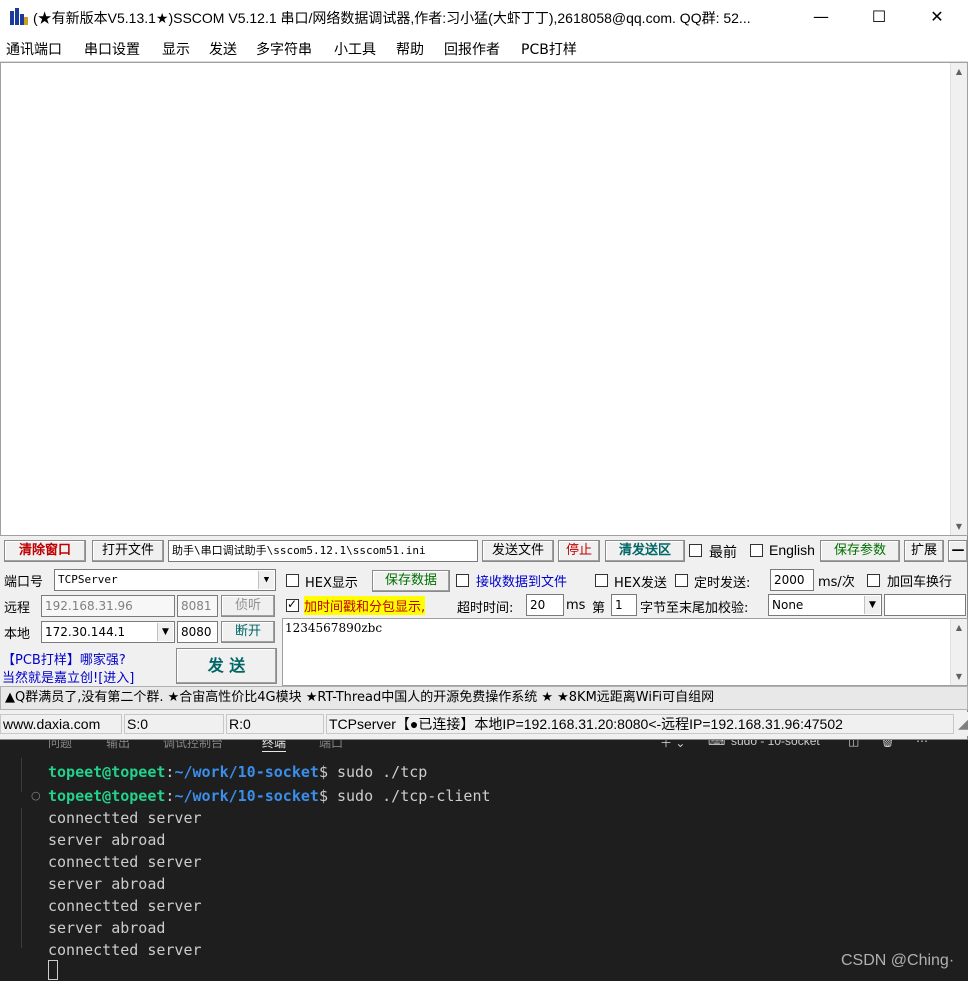 The height and width of the screenshot is (981, 968). Describe the element at coordinates (248, 606) in the screenshot. I see `listen-button: 侦听` at that location.